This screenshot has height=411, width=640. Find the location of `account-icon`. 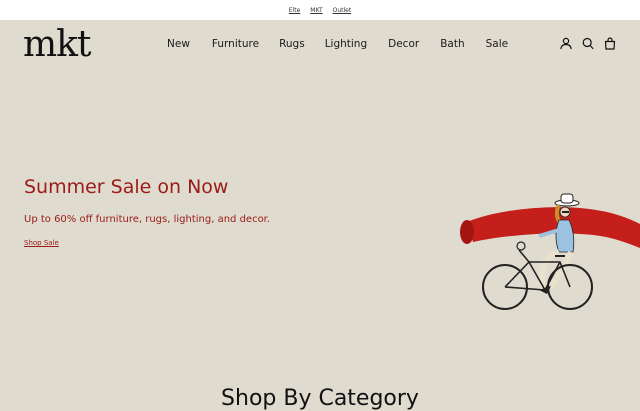

account-icon is located at coordinates (566, 43).